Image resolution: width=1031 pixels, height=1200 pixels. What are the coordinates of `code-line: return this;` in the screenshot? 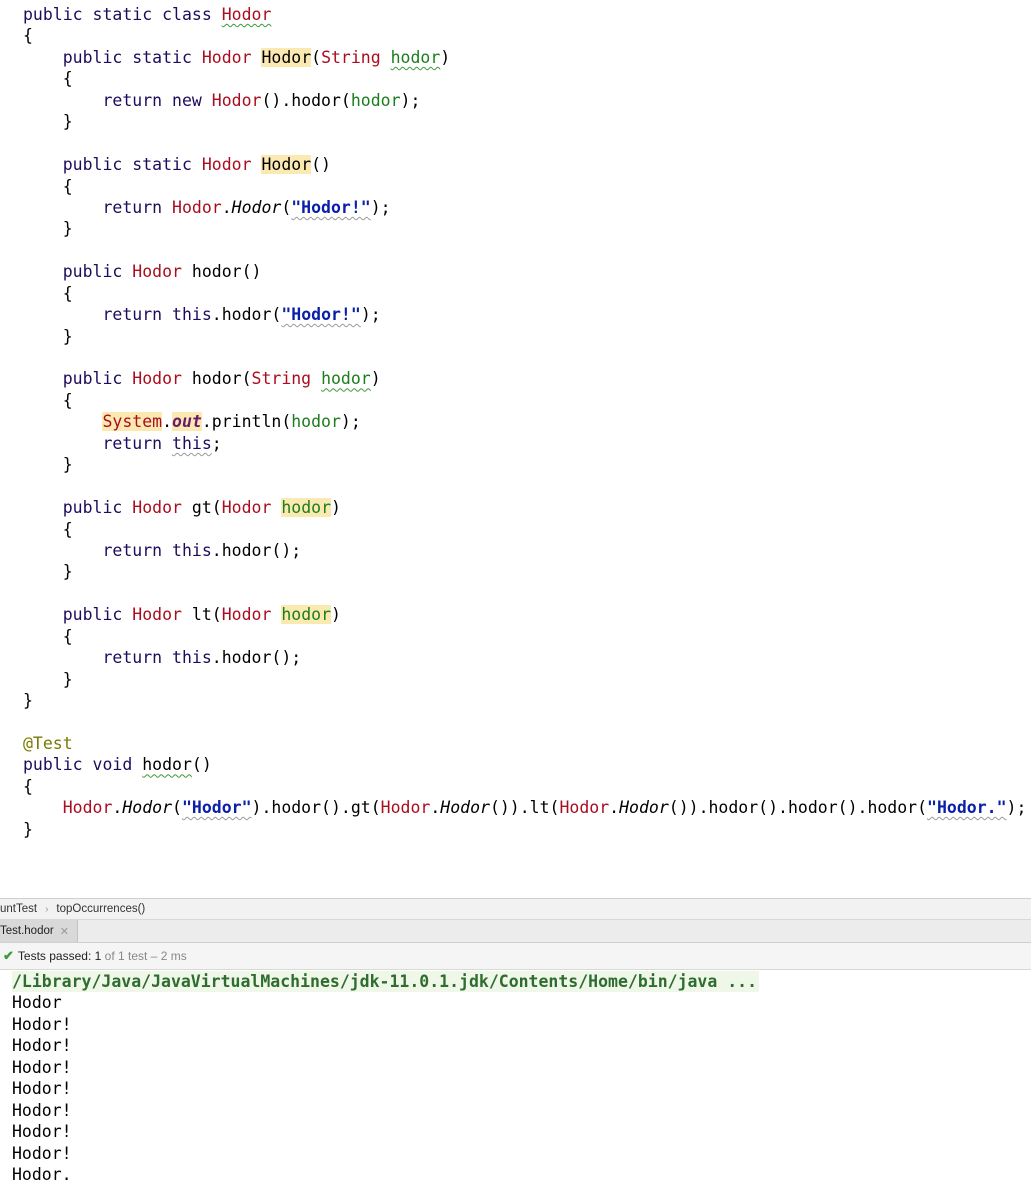 It's located at (524, 443).